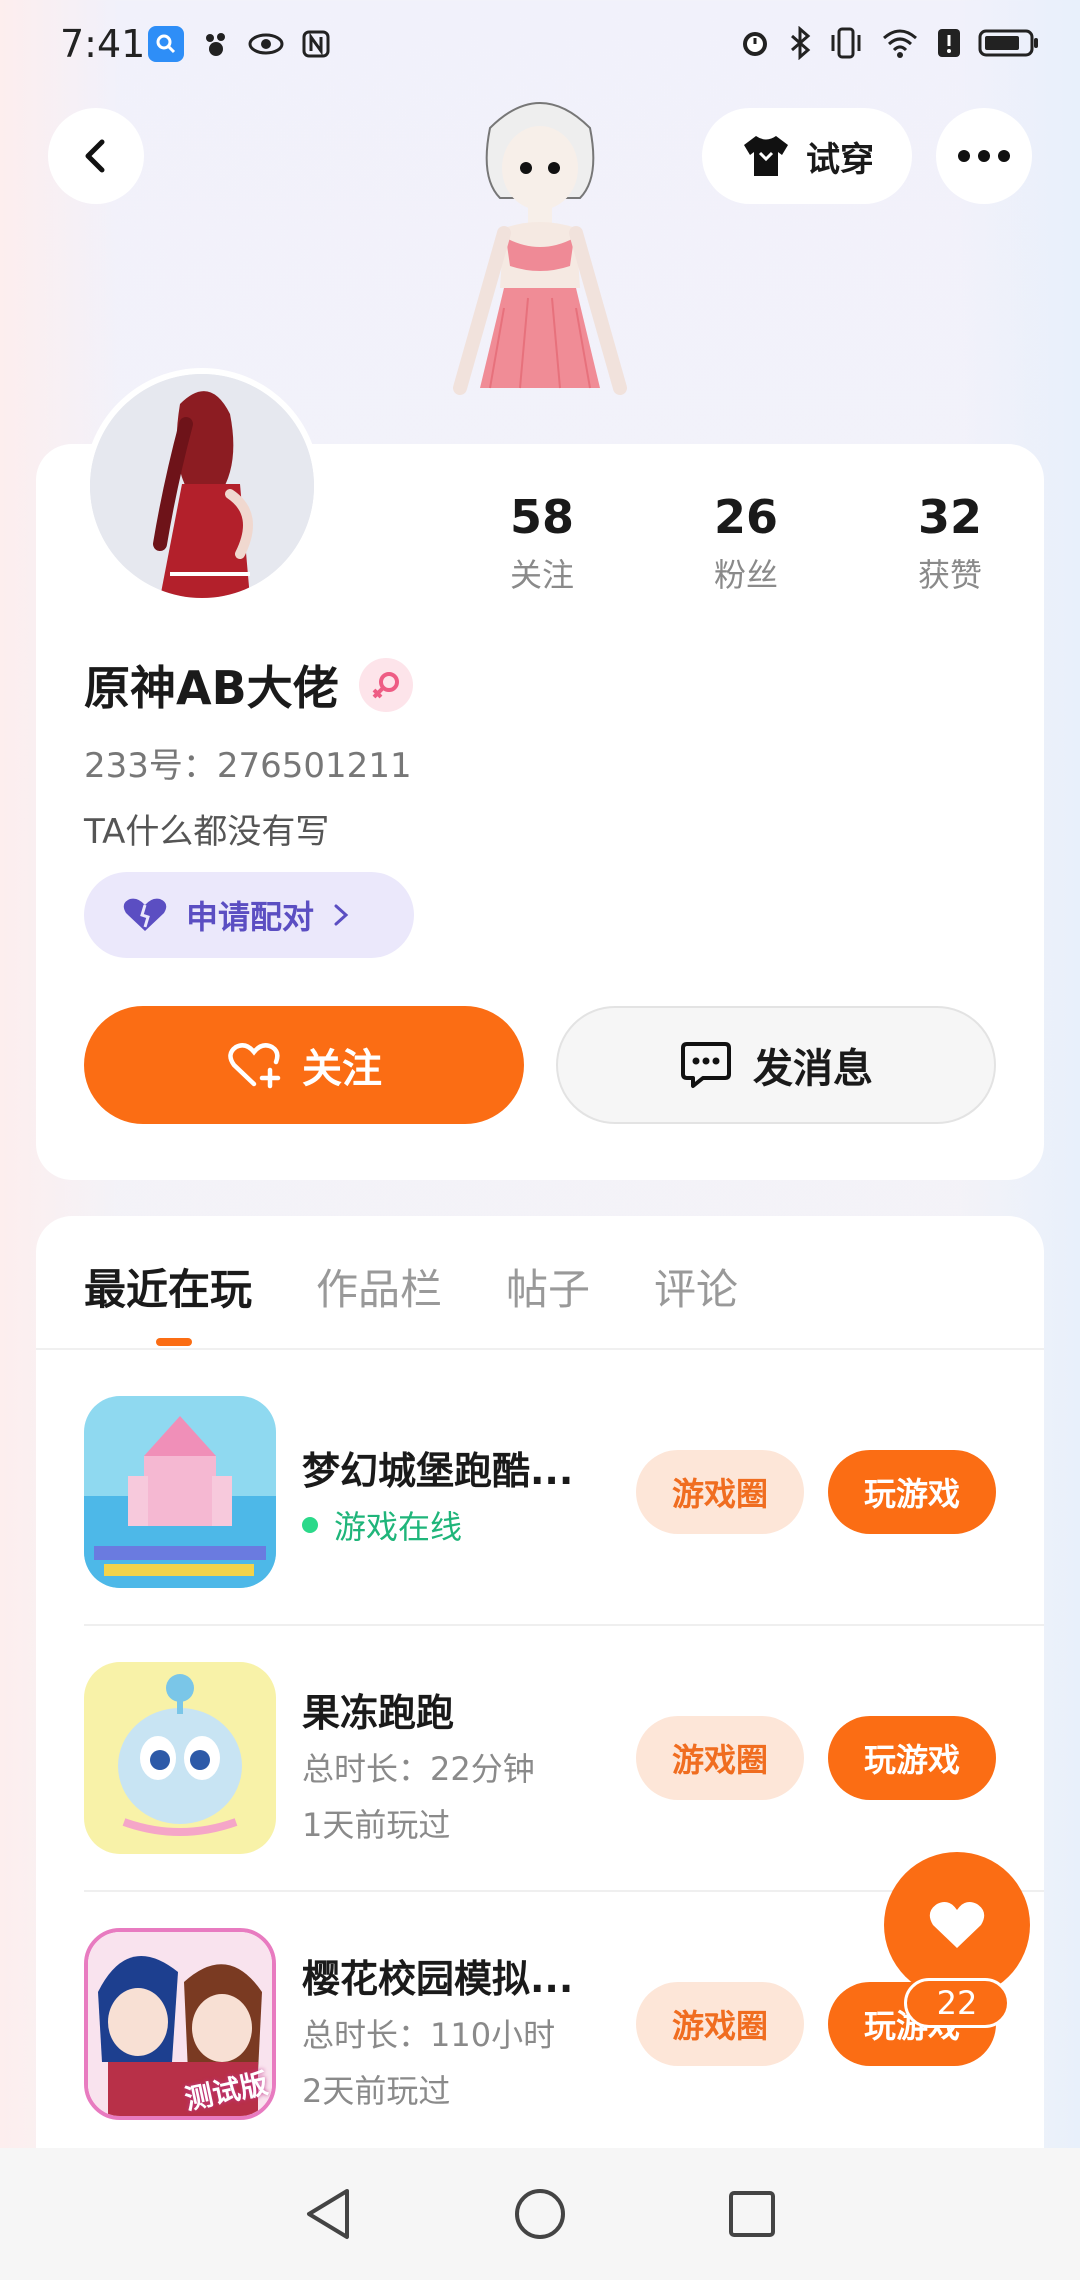 This screenshot has height=2280, width=1080. What do you see at coordinates (378, 1713) in the screenshot?
I see `game-title: 果冻跑跑` at bounding box center [378, 1713].